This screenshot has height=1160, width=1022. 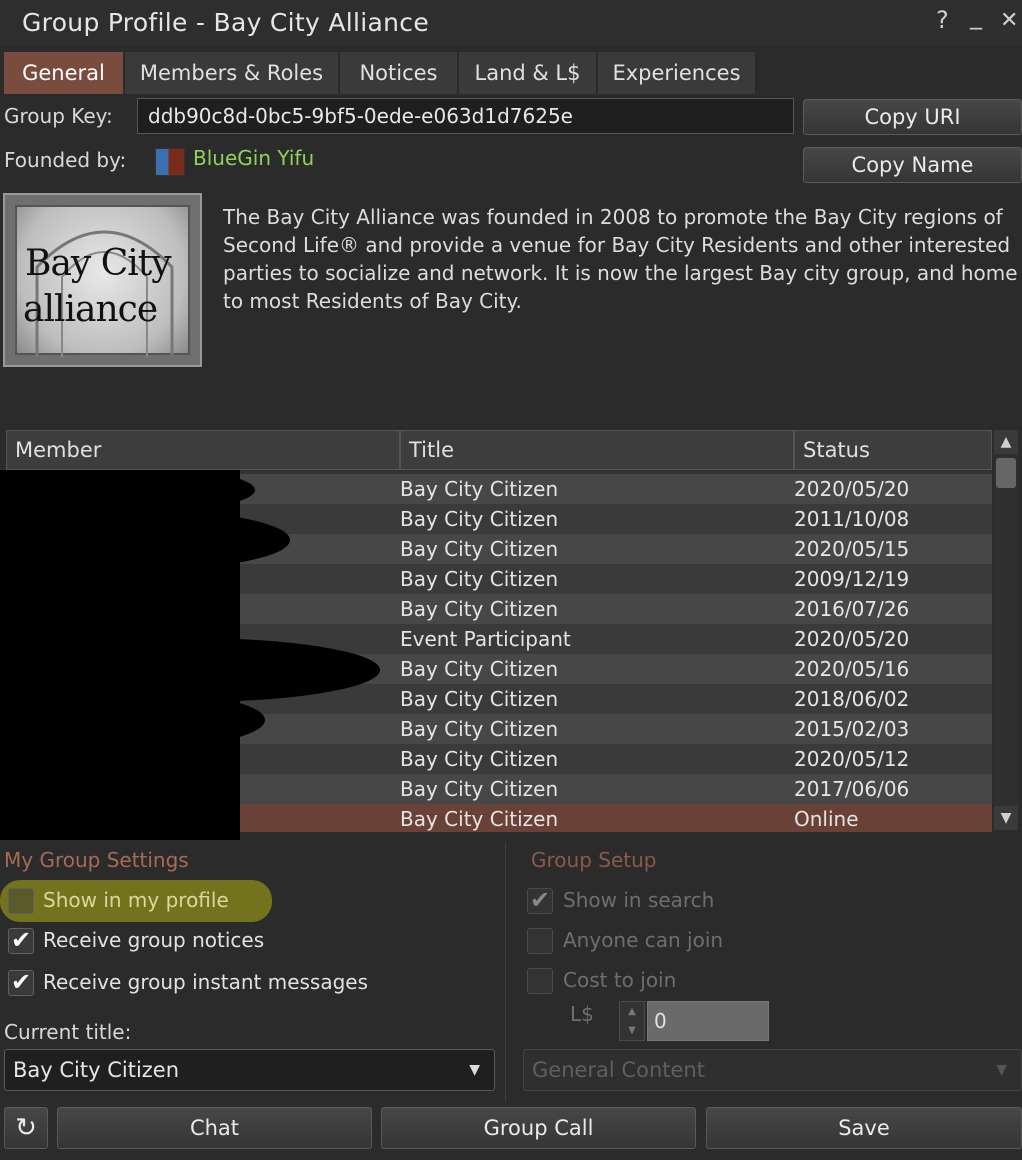 What do you see at coordinates (96, 1070) in the screenshot?
I see `current-title-value: Bay City Citizen` at bounding box center [96, 1070].